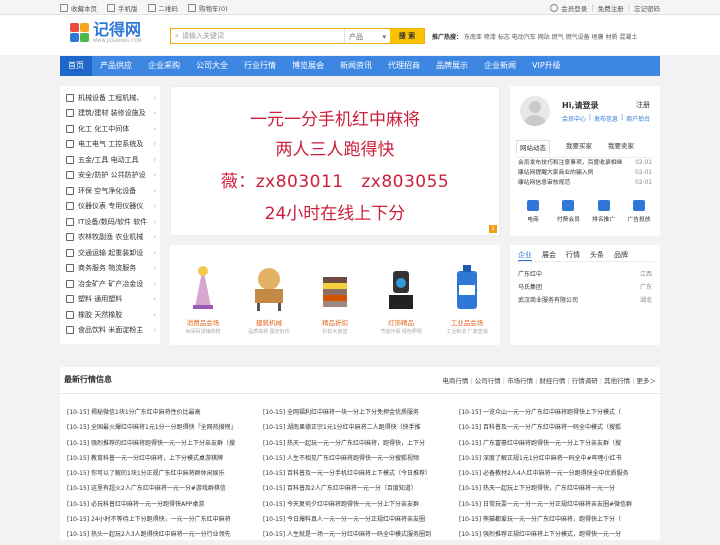 This screenshot has width=720, height=545. What do you see at coordinates (358, 429) in the screenshot?
I see `news-item: [10-15] 湖南果德正宗1元1分红中麻将二人跑得快（快手推` at bounding box center [358, 429].